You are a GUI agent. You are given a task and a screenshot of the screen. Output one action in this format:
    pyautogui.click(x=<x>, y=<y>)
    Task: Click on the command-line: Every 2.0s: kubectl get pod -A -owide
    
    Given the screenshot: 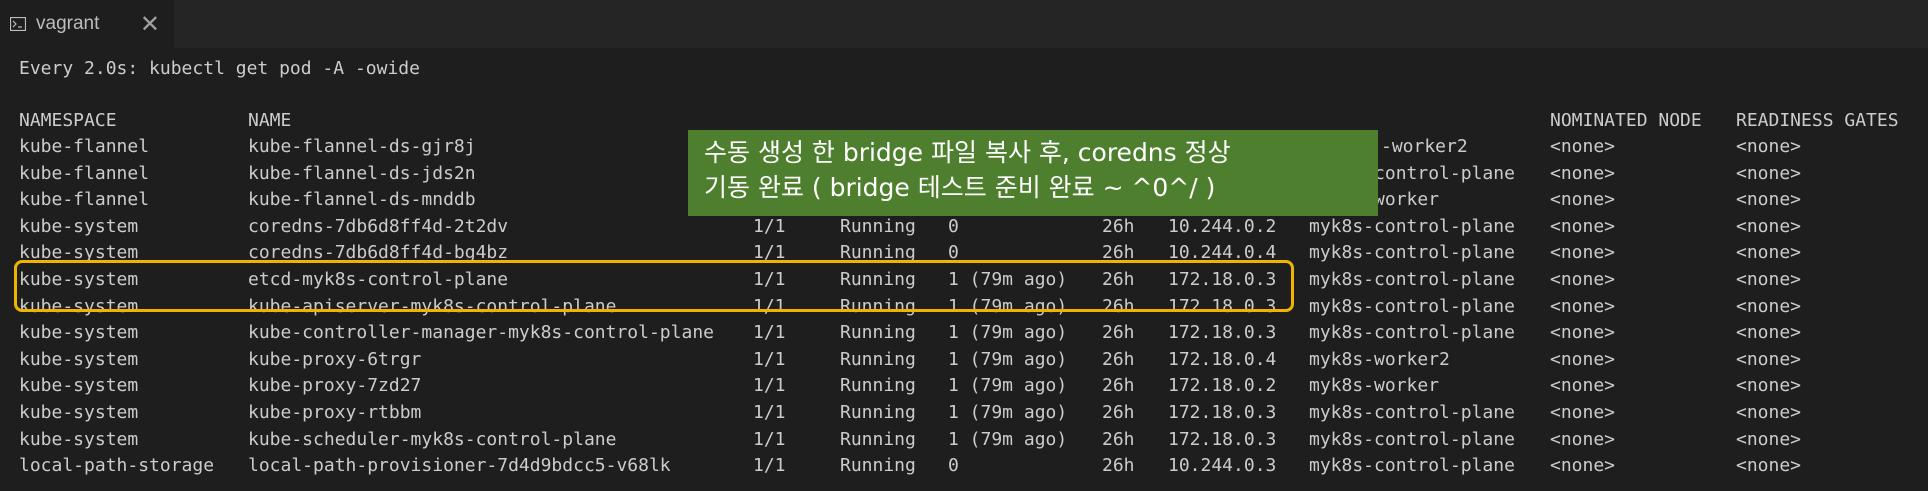 What is the action you would take?
    pyautogui.click(x=219, y=68)
    